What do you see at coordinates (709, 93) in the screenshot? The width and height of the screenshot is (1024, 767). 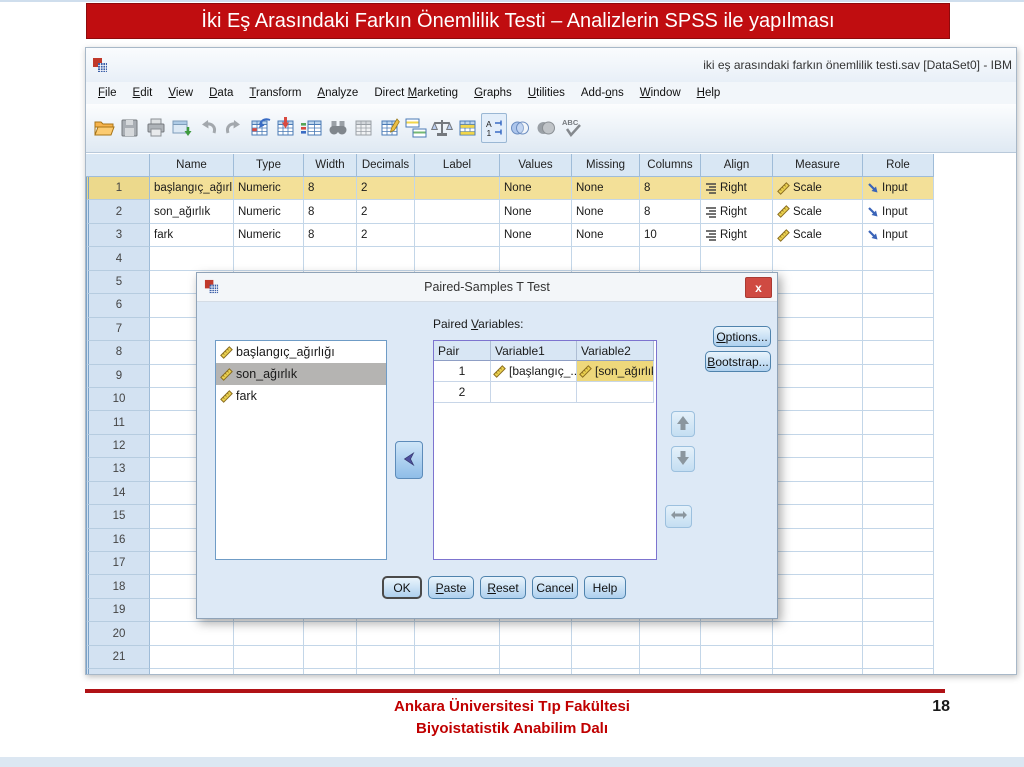 I see `menu-item-help: Help` at bounding box center [709, 93].